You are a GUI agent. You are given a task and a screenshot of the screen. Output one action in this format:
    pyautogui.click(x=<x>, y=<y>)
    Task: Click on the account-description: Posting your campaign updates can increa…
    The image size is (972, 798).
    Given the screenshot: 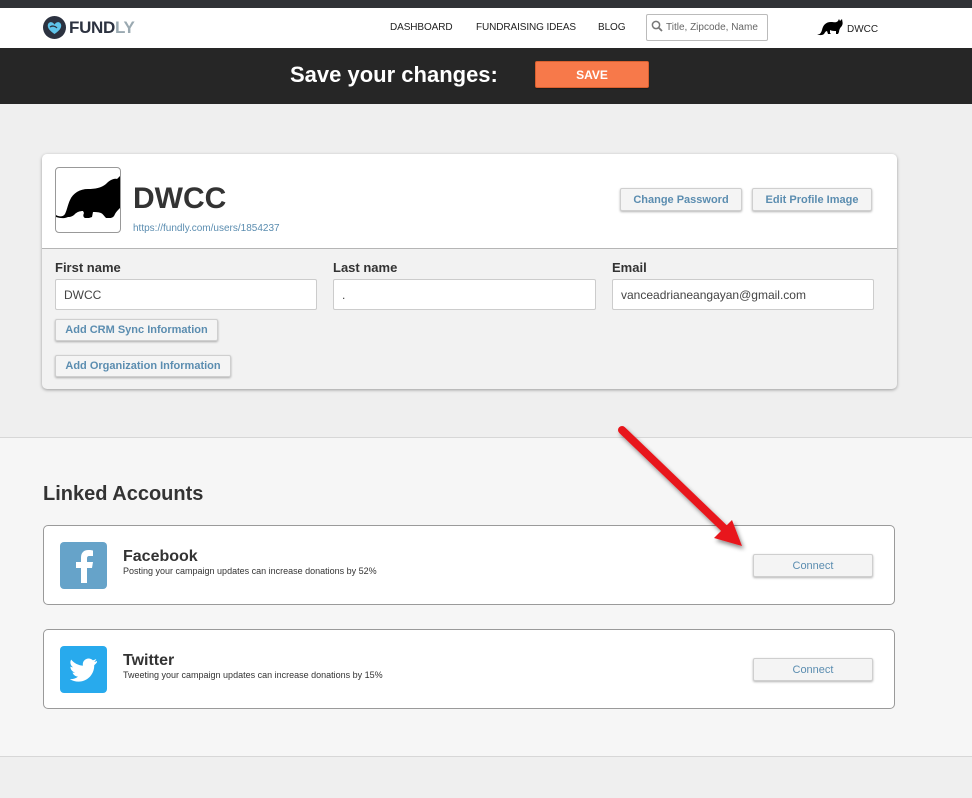 What is the action you would take?
    pyautogui.click(x=250, y=571)
    